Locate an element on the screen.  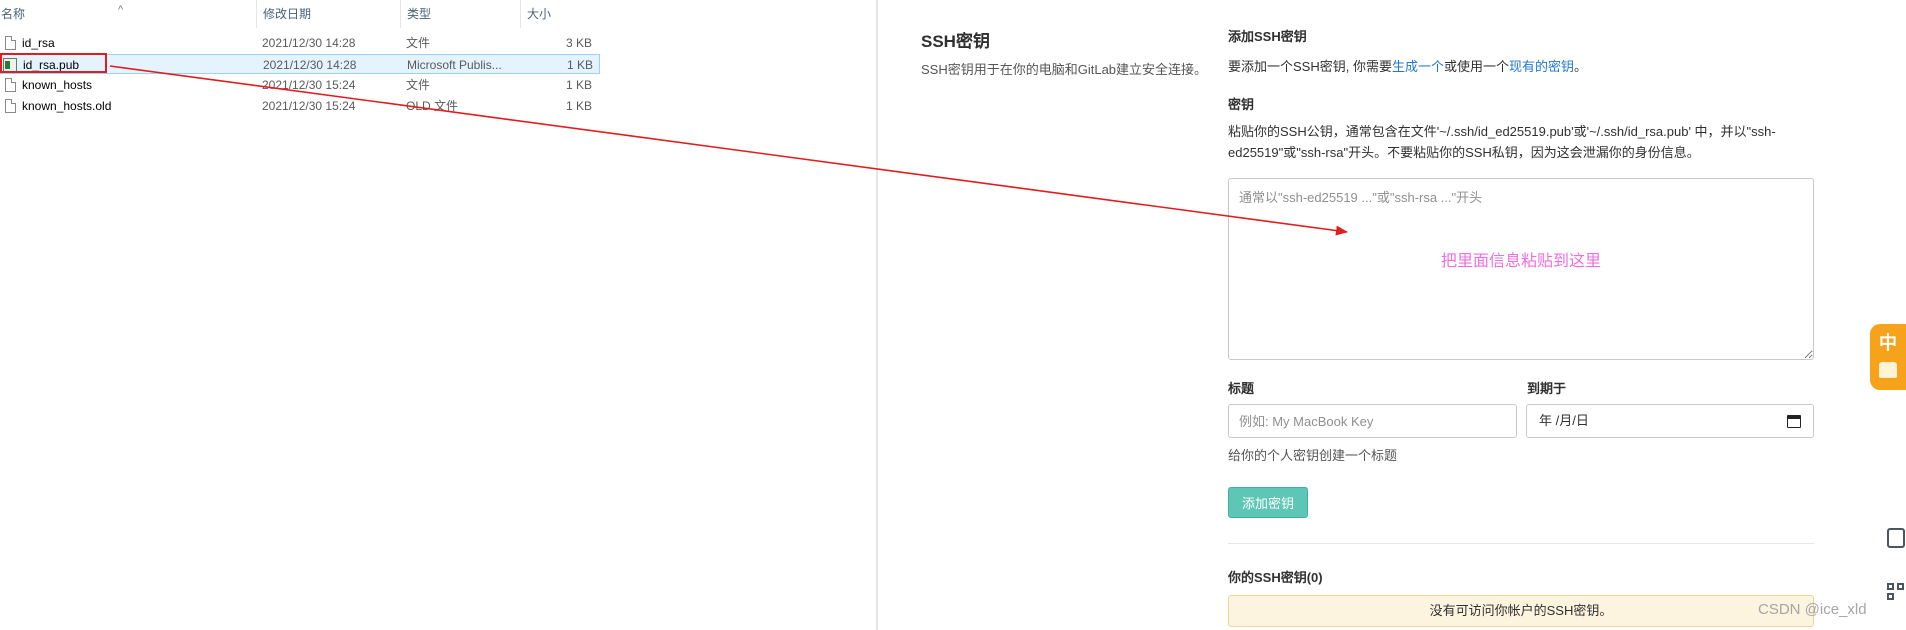
section-title: SSH密钥 is located at coordinates (955, 41).